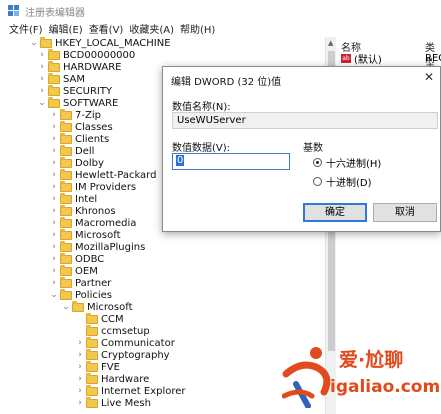  Describe the element at coordinates (112, 378) in the screenshot. I see `tree-item: › Hardware` at that location.